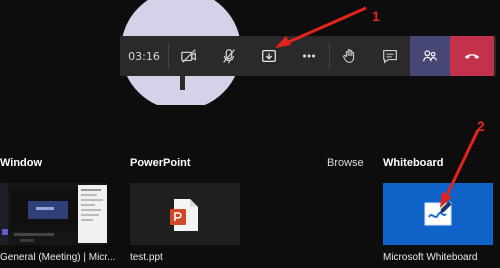  I want to click on leave-call-button, so click(472, 56).